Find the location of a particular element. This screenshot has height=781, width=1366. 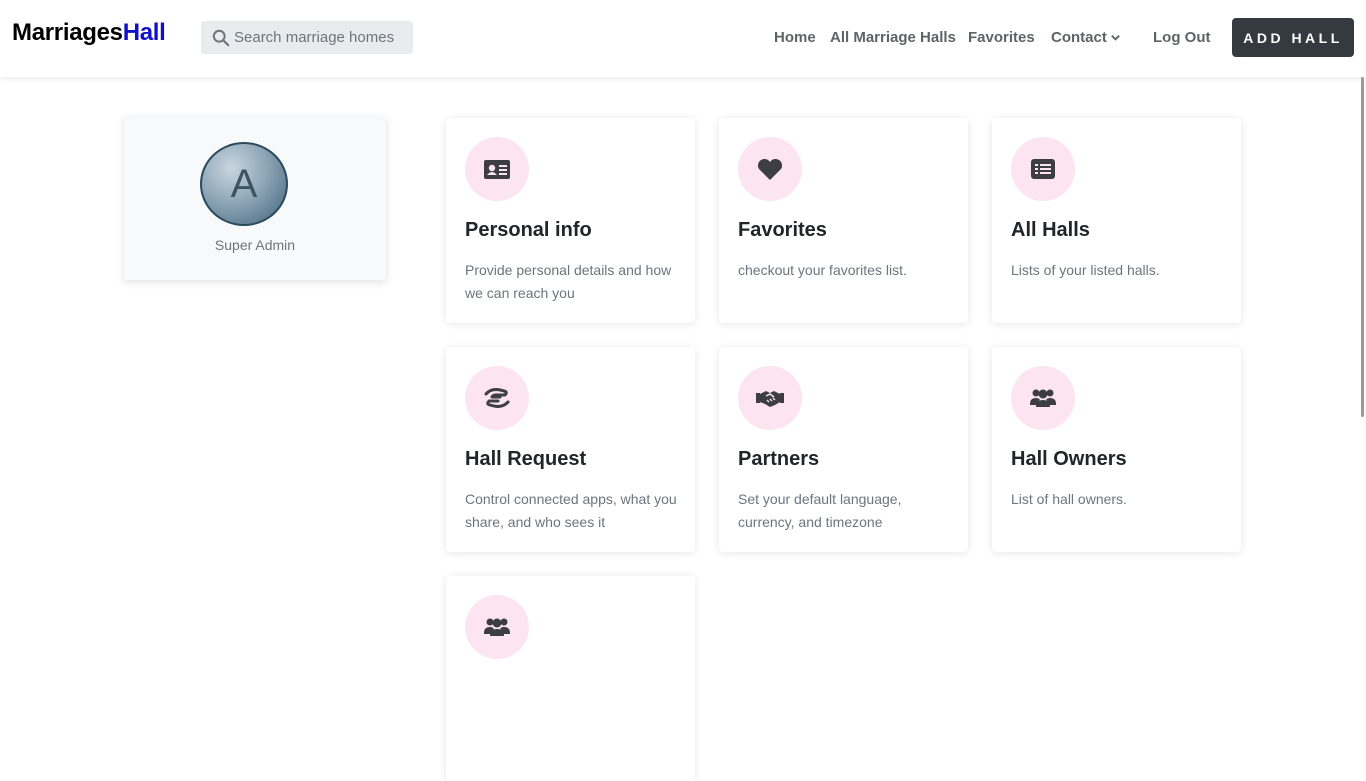

card-favorites: Favorites checkout your favorites list. is located at coordinates (843, 220).